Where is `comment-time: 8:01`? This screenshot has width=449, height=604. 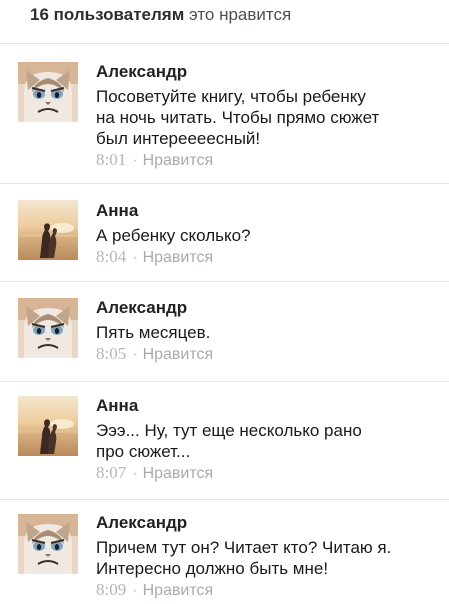 comment-time: 8:01 is located at coordinates (111, 159).